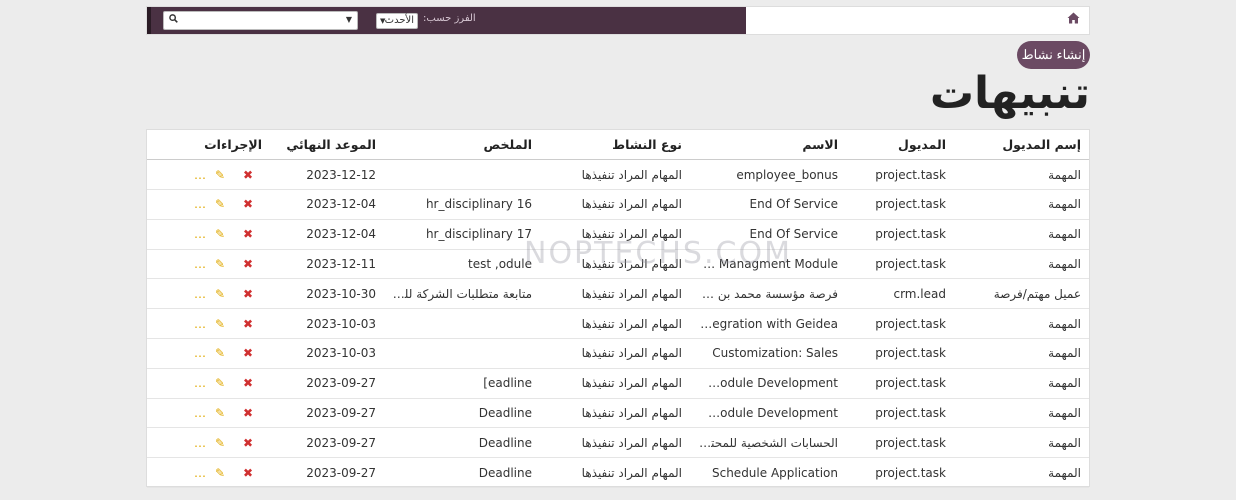 The height and width of the screenshot is (500, 1236). What do you see at coordinates (1074, 19) in the screenshot?
I see `home-icon` at bounding box center [1074, 19].